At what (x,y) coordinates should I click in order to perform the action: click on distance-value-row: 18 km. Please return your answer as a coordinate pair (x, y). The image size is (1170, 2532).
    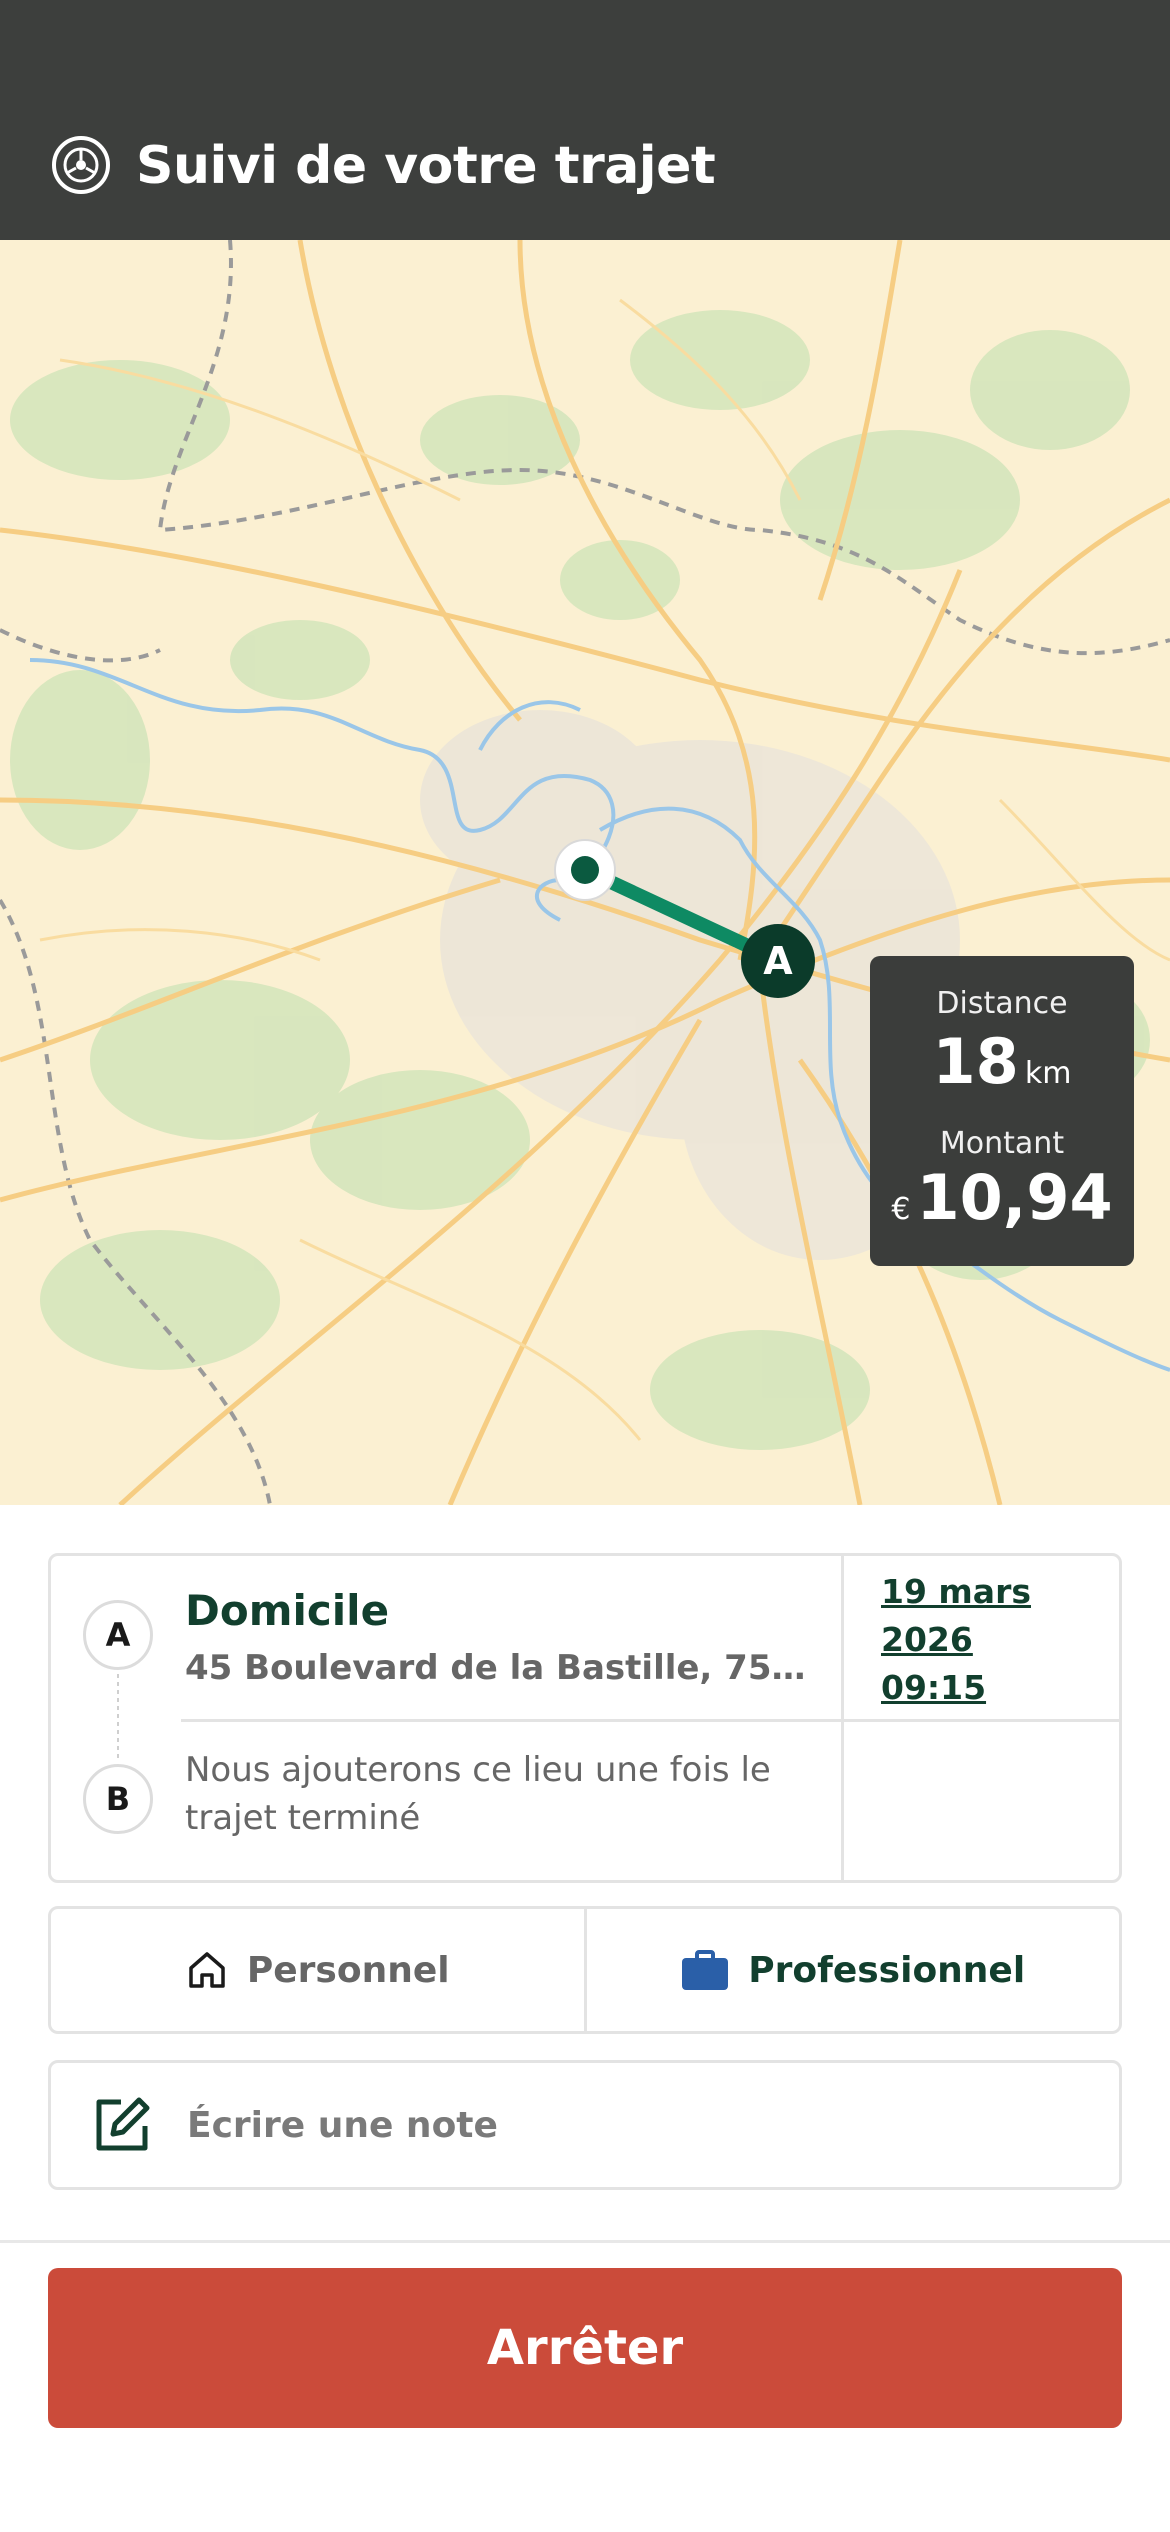
    Looking at the image, I should click on (1002, 1061).